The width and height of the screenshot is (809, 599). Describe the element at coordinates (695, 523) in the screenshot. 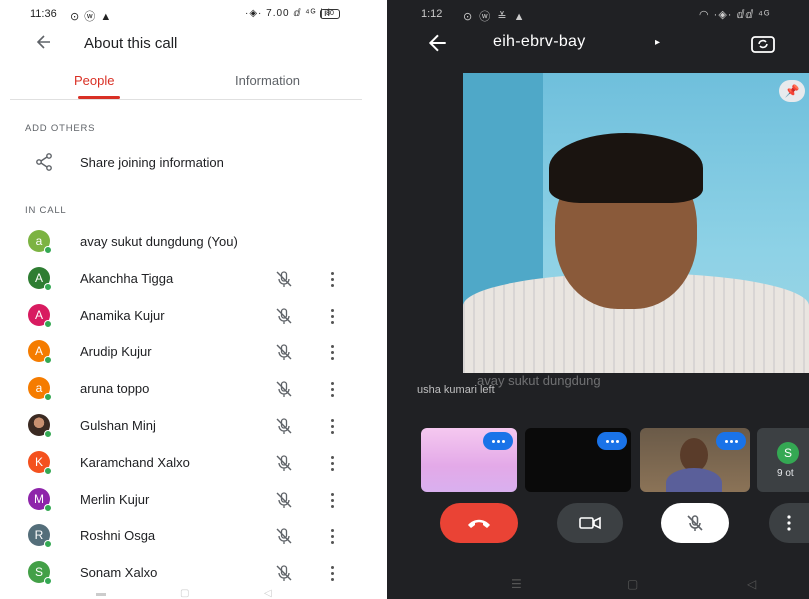

I see `mic-toggle-button` at that location.